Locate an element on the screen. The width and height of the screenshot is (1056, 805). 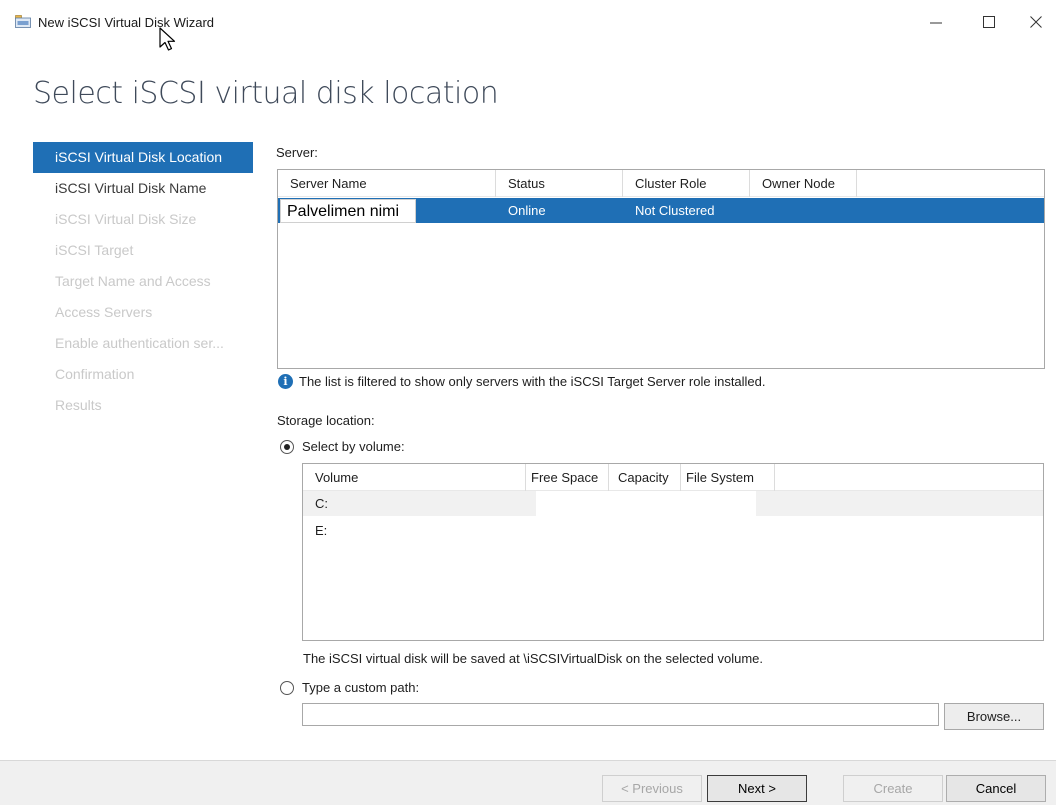
nav-item-results: Results is located at coordinates (78, 405).